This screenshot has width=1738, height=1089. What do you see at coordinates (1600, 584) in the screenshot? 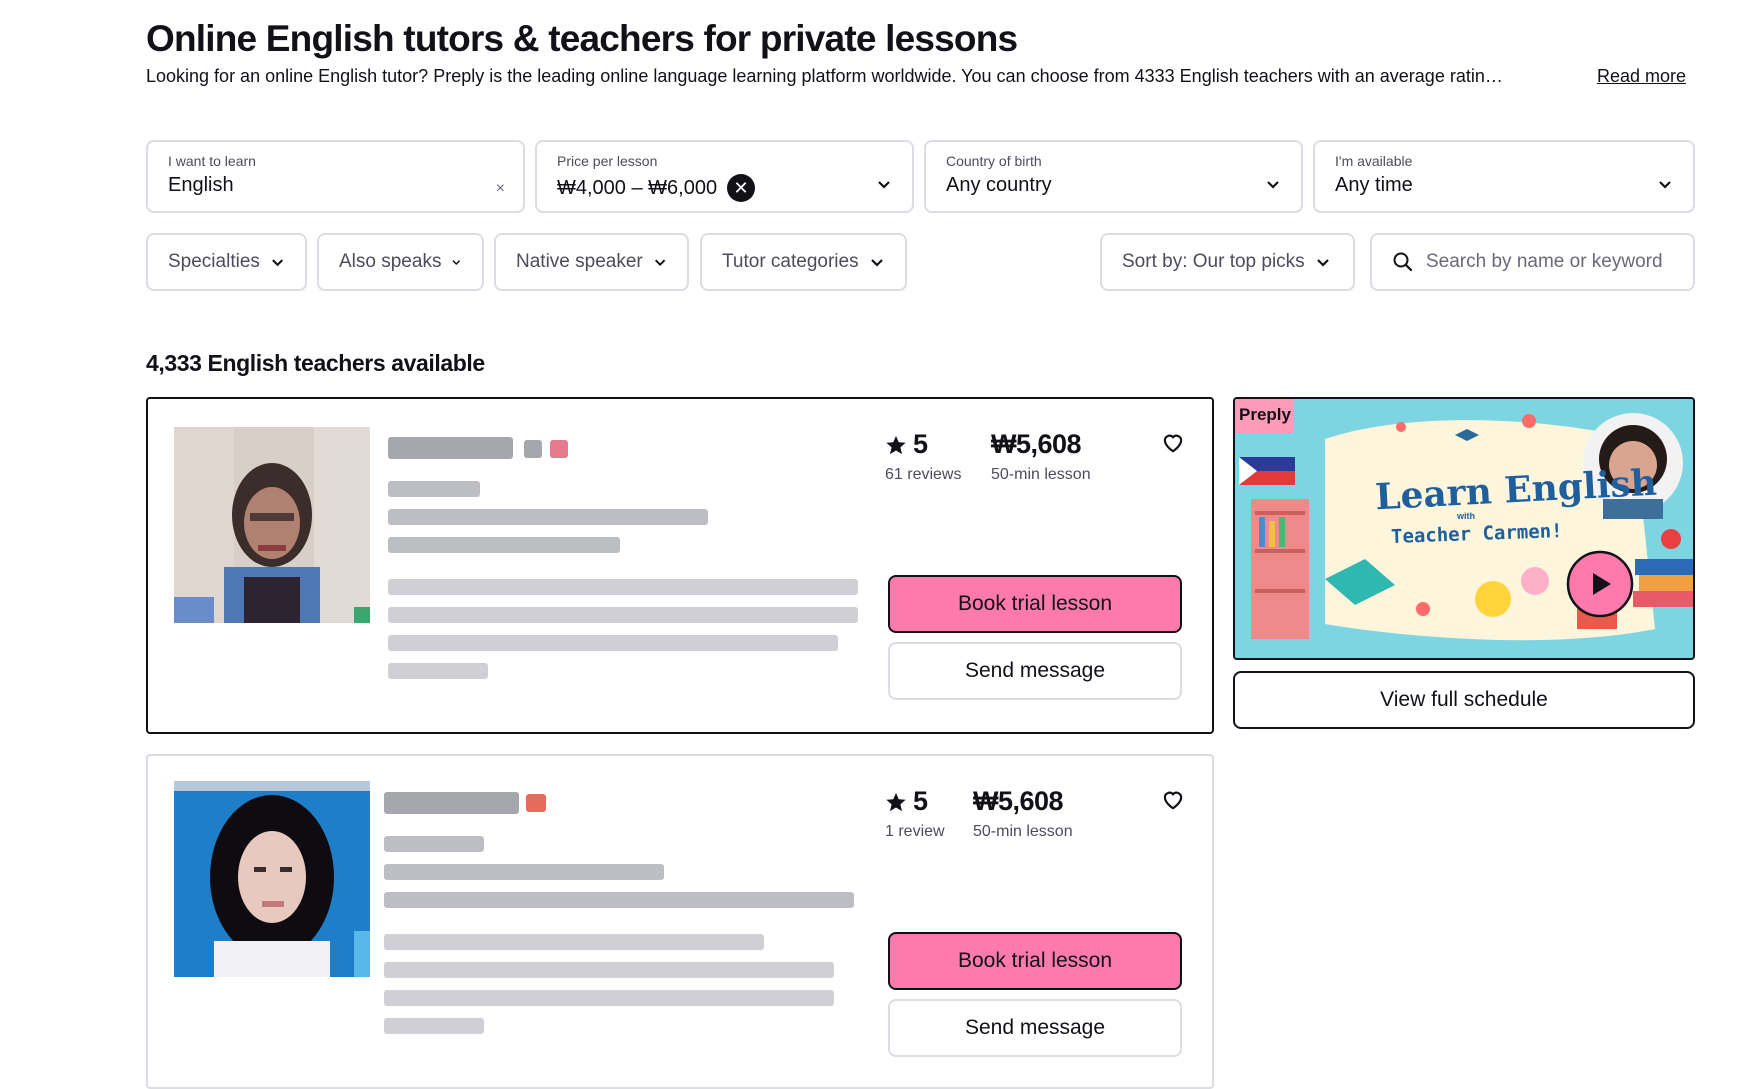
I see `play-icon` at bounding box center [1600, 584].